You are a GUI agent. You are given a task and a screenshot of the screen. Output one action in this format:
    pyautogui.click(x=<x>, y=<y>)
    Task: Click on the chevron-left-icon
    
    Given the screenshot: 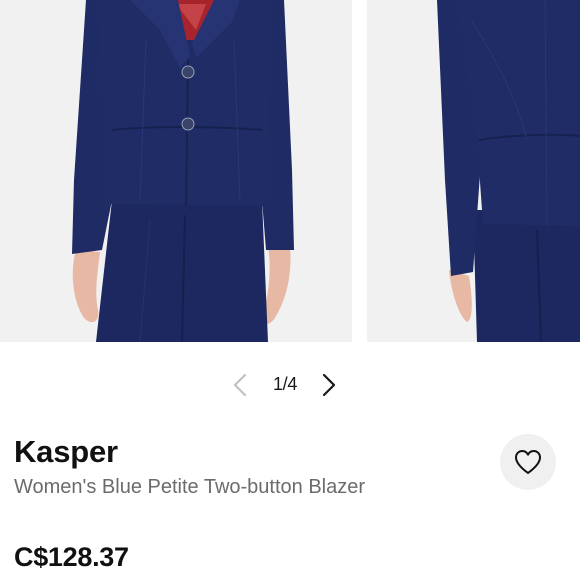 What is the action you would take?
    pyautogui.click(x=241, y=385)
    